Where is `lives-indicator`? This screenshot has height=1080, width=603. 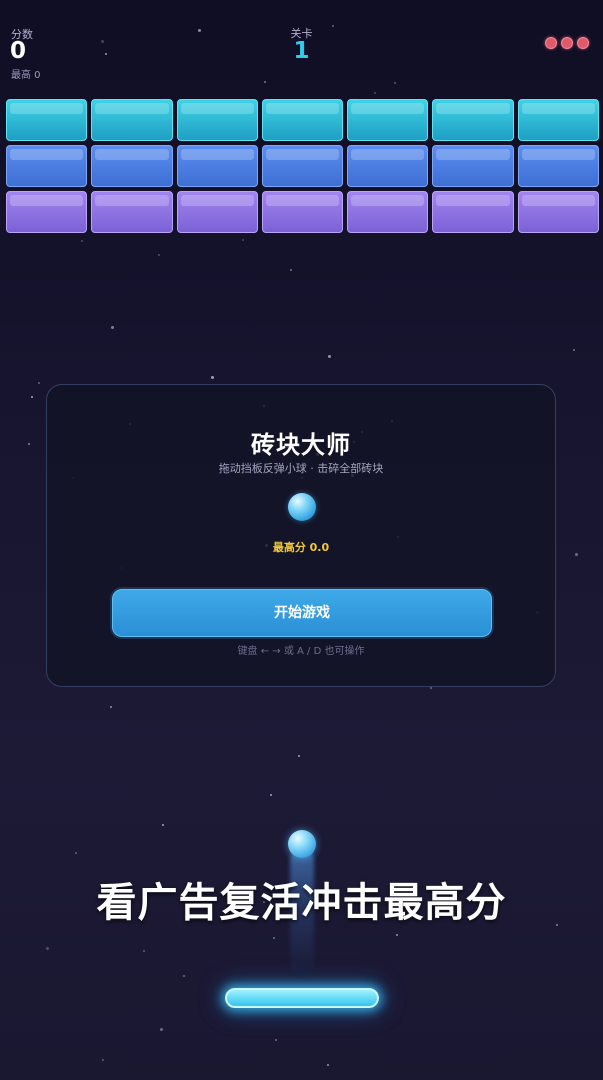 lives-indicator is located at coordinates (567, 43).